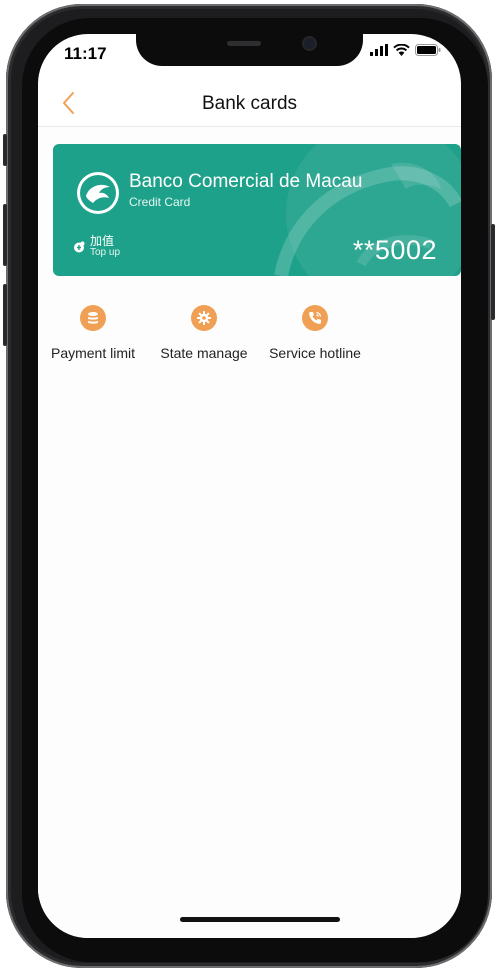 Image resolution: width=499 pixels, height=973 pixels. Describe the element at coordinates (160, 202) in the screenshot. I see `card-type: Credit Card` at that location.